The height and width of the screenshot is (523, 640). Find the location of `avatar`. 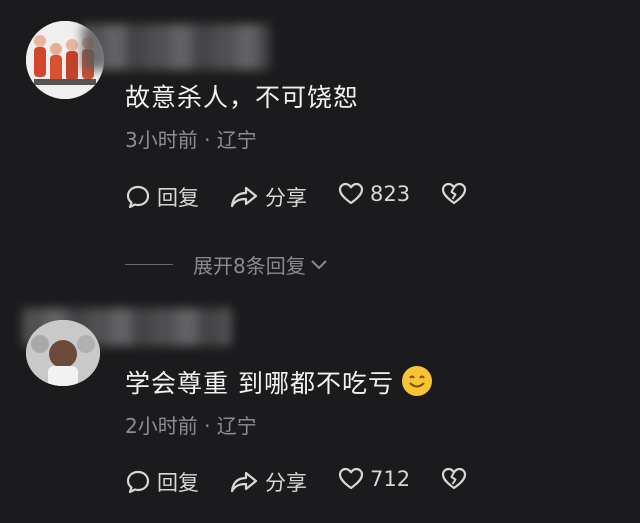

avatar is located at coordinates (63, 353).